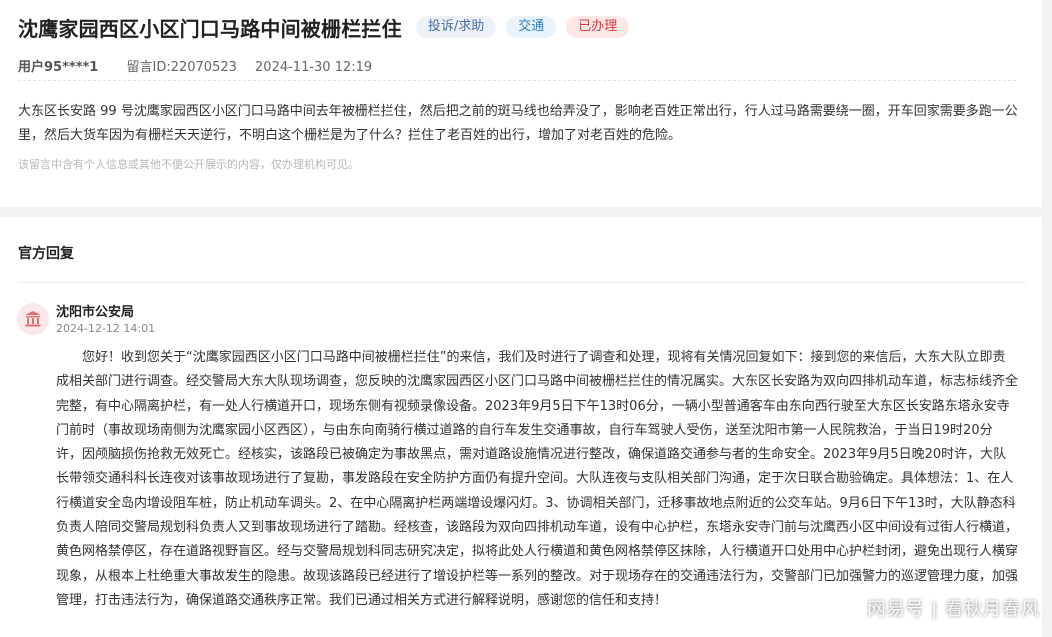 The height and width of the screenshot is (637, 1052). I want to click on type-tag: 投诉/求助, so click(456, 27).